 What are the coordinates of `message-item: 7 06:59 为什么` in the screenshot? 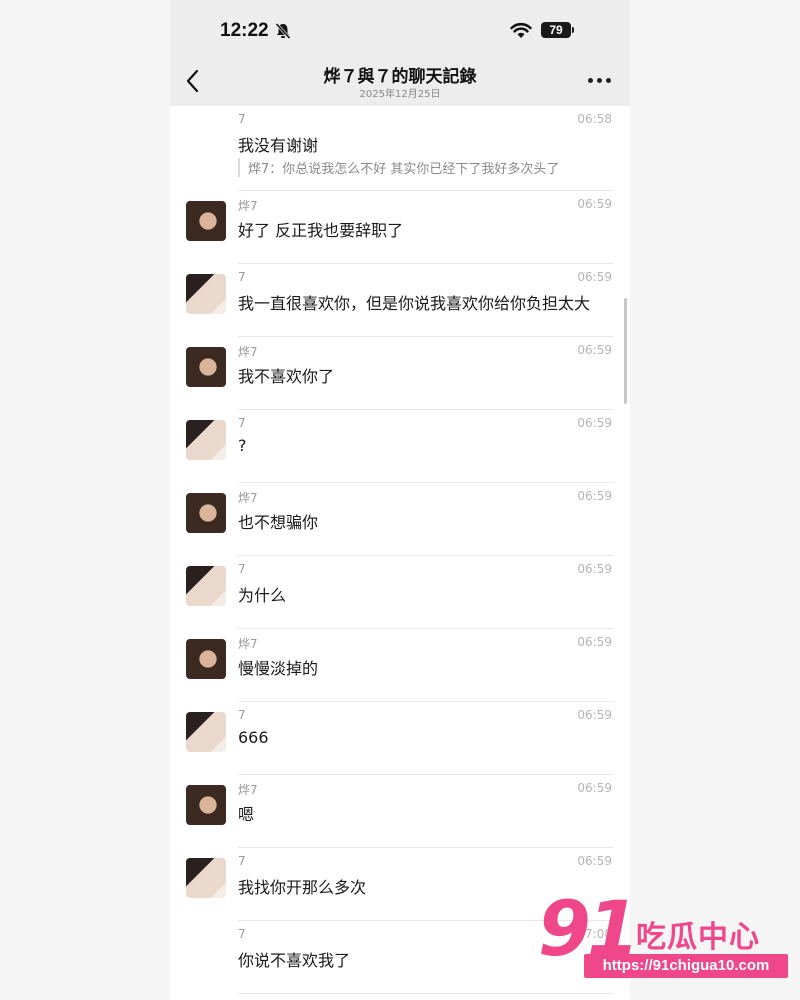 It's located at (400, 592).